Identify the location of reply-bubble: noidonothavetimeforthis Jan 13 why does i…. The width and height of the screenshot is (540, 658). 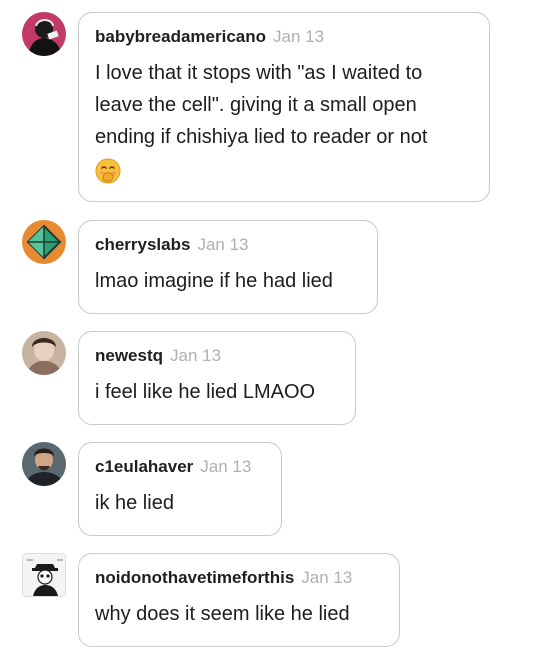
(239, 600).